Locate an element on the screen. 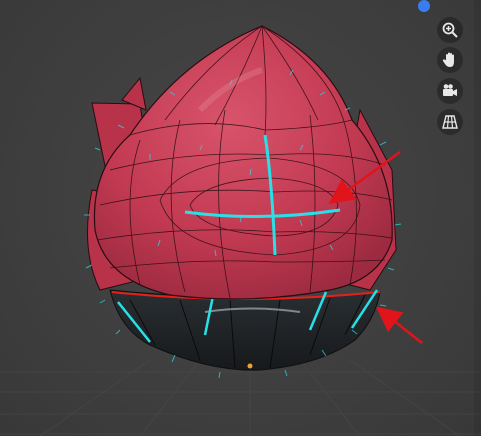 The image size is (481, 436). navigation-gizmo-axis is located at coordinates (424, 6).